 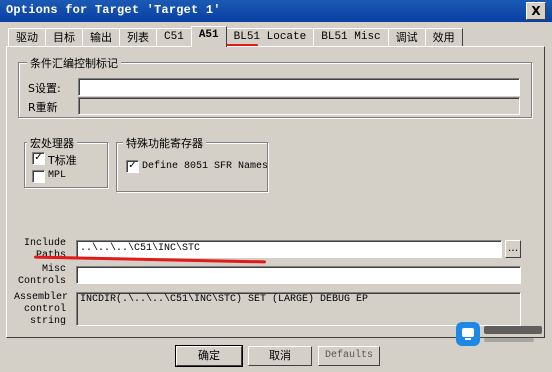 What do you see at coordinates (27, 37) in the screenshot?
I see `tab-driver: 驱动` at bounding box center [27, 37].